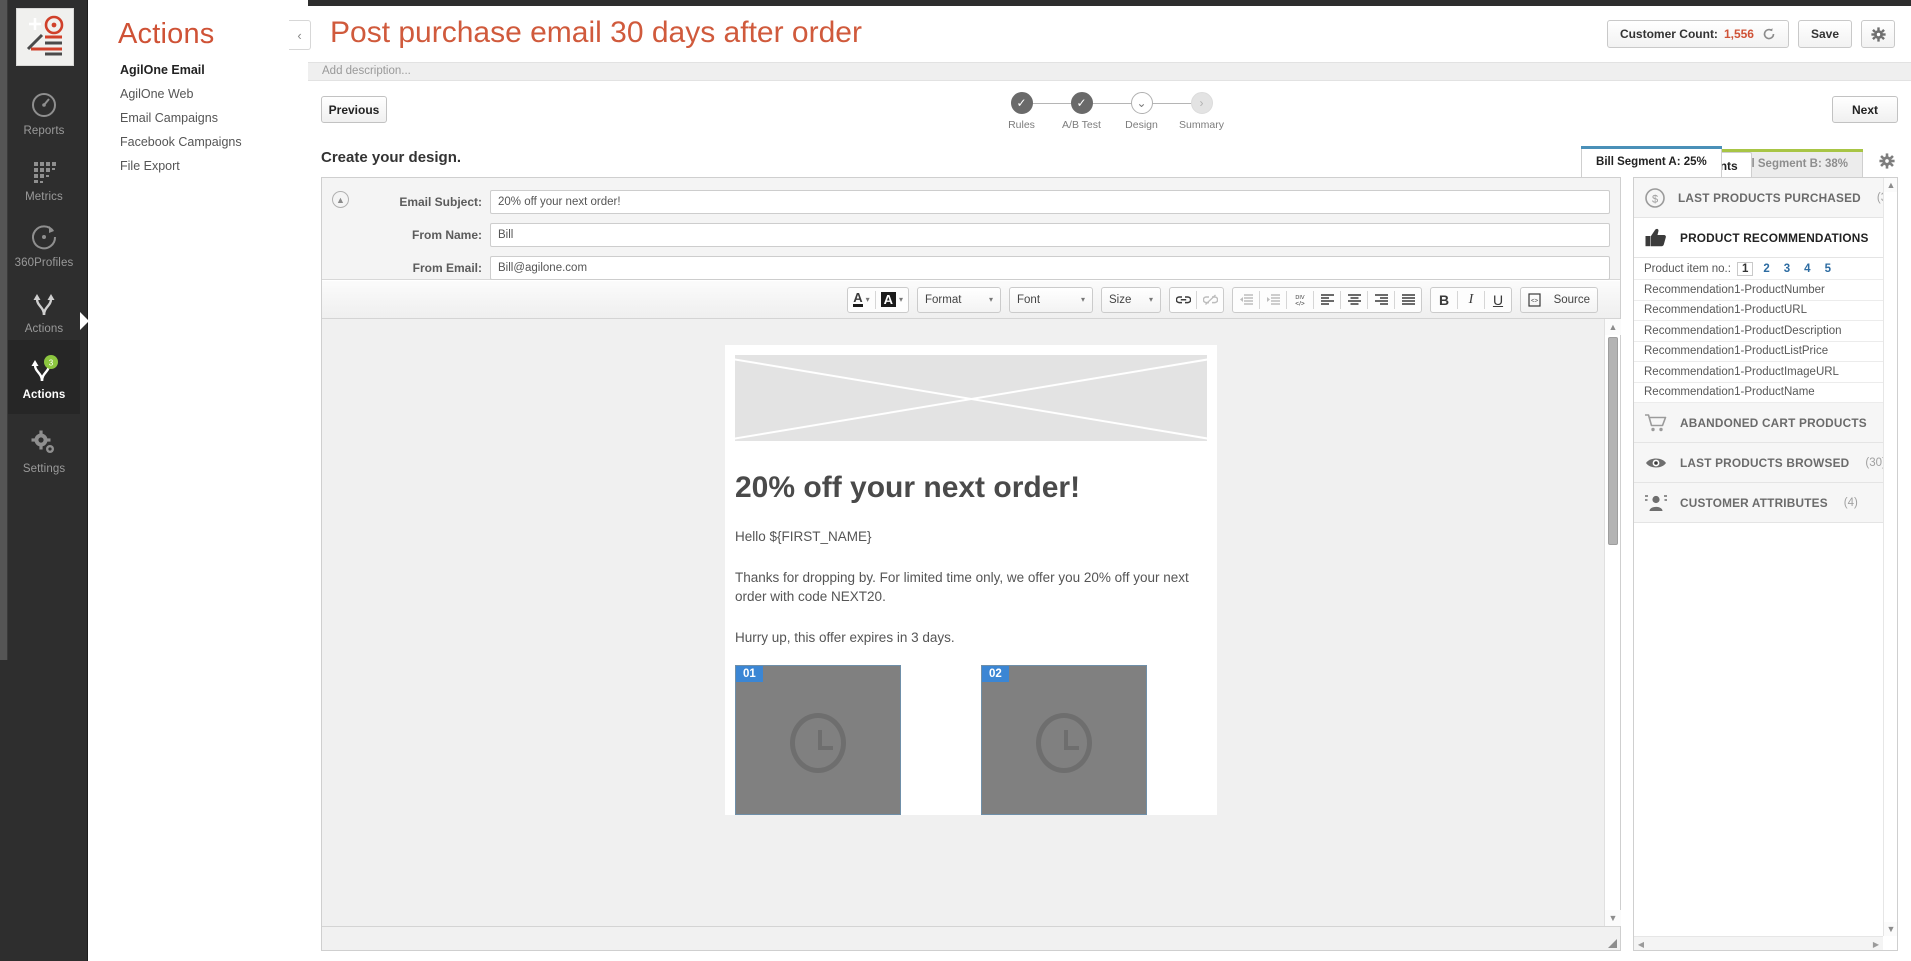 The width and height of the screenshot is (1911, 961). What do you see at coordinates (1051, 299) in the screenshot?
I see `font-select: Font ▾` at bounding box center [1051, 299].